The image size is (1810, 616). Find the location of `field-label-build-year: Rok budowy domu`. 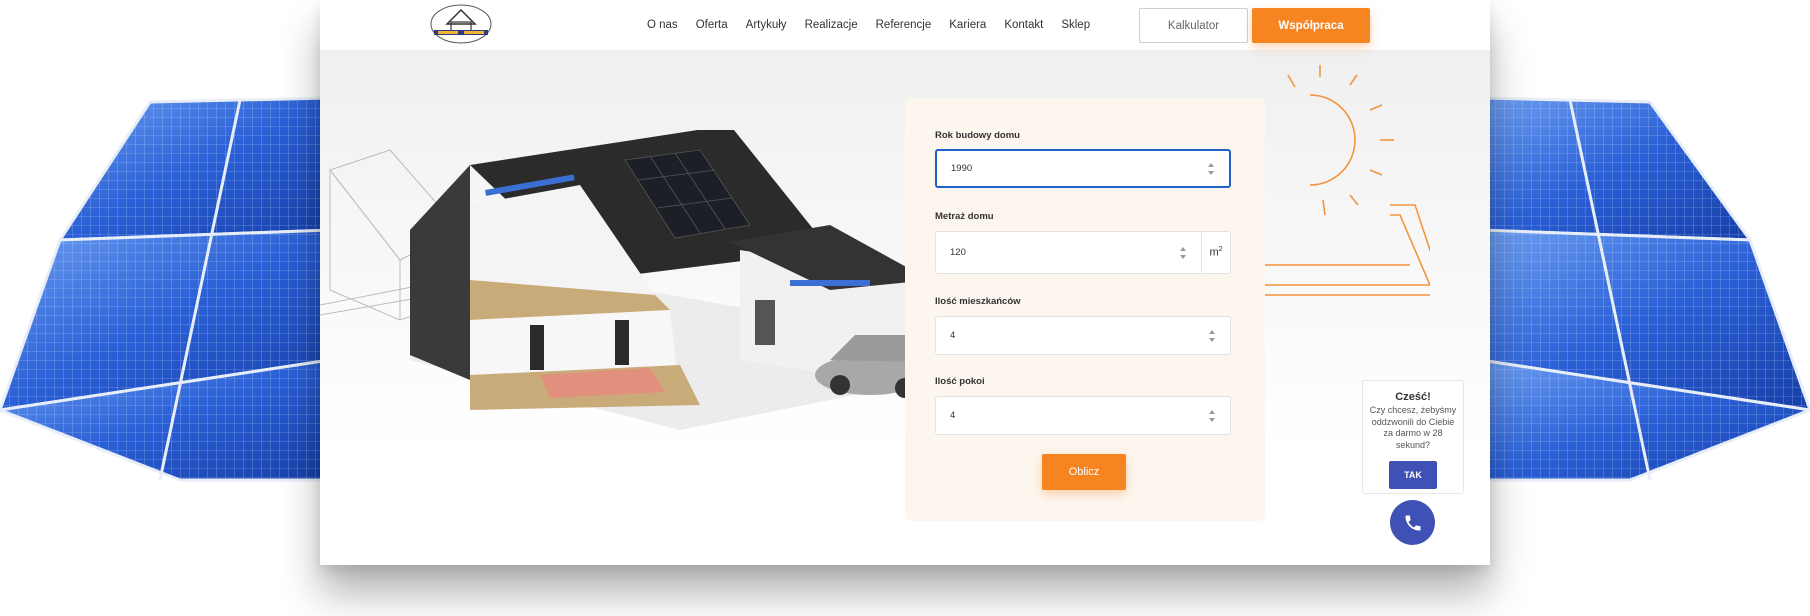

field-label-build-year: Rok budowy domu is located at coordinates (977, 135).